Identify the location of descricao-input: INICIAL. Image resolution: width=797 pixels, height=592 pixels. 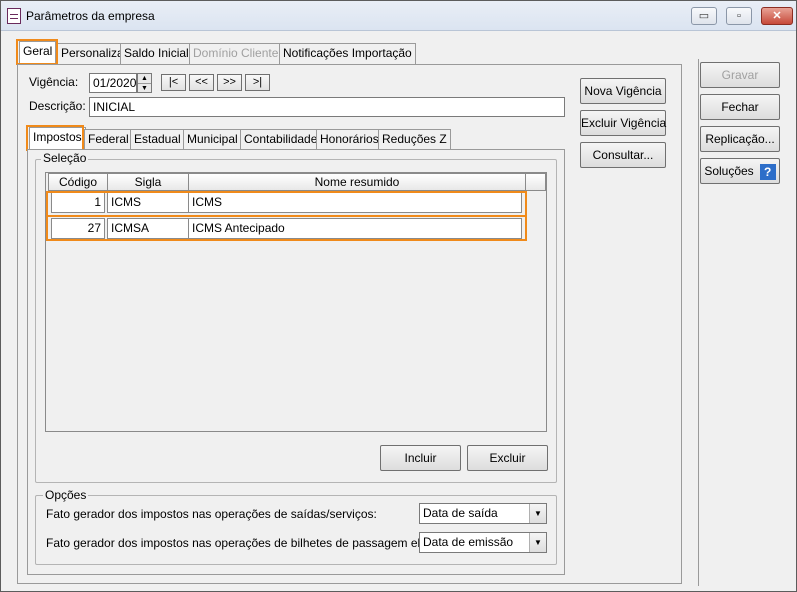
(327, 107).